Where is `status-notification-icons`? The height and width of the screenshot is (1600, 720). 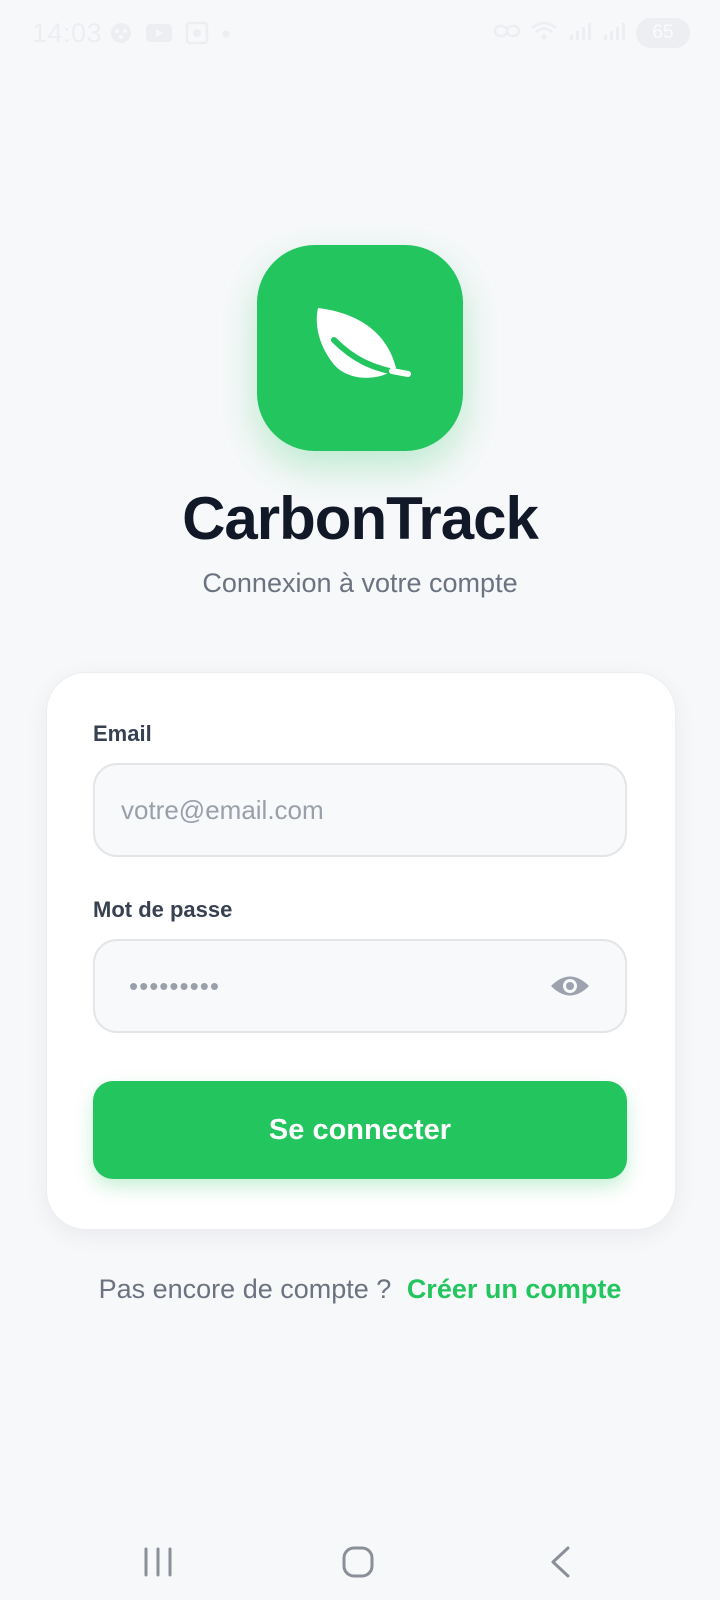
status-notification-icons is located at coordinates (170, 35).